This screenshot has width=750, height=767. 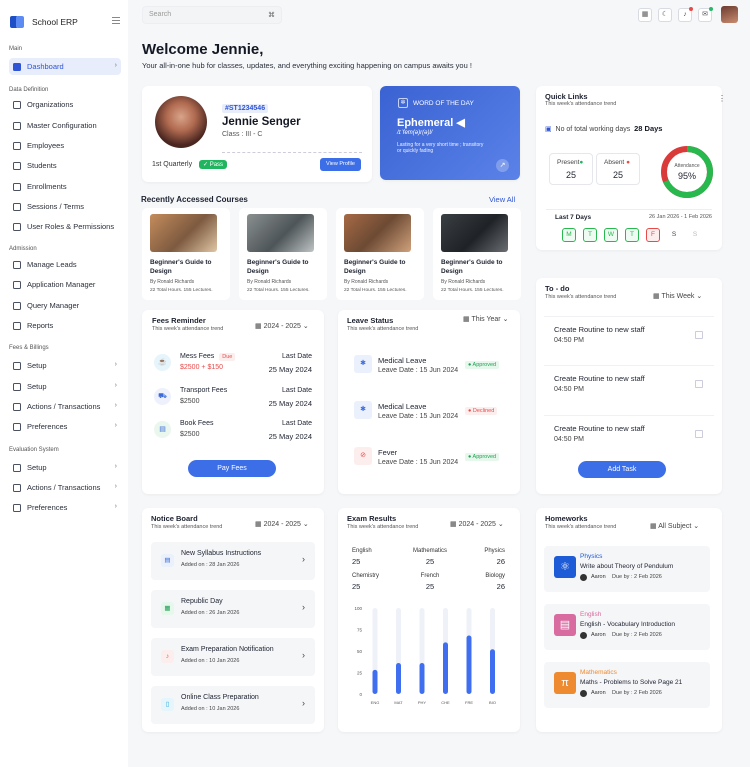 I want to click on arrow-icon: ↗, so click(x=502, y=165).